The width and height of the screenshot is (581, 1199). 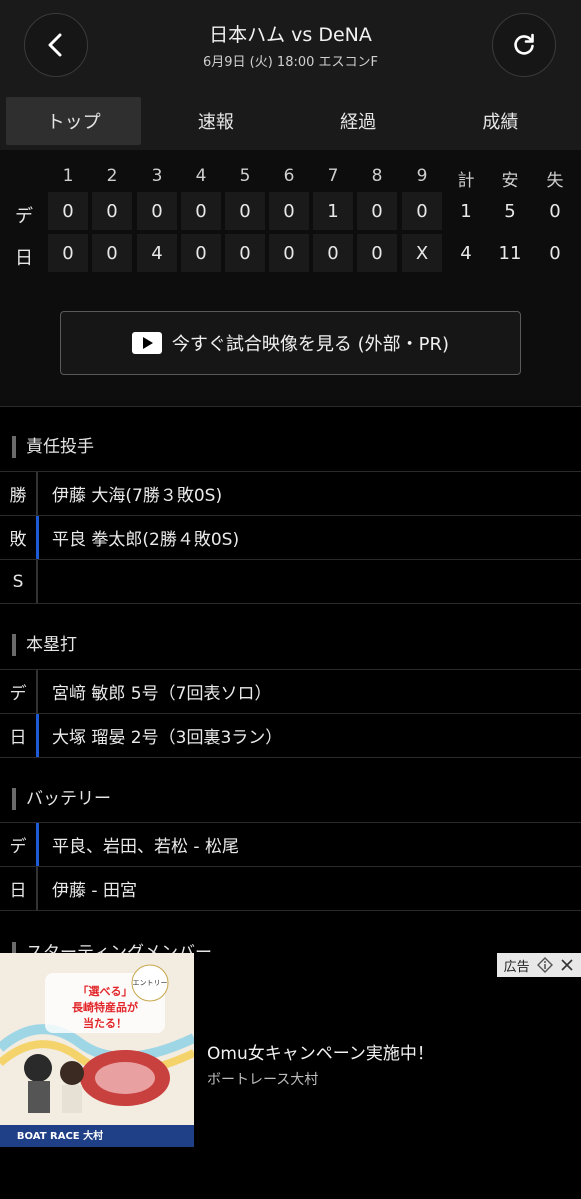 I want to click on row-value: 宮﨑 敏郎 5号（7回表ソロ）, so click(x=154, y=692).